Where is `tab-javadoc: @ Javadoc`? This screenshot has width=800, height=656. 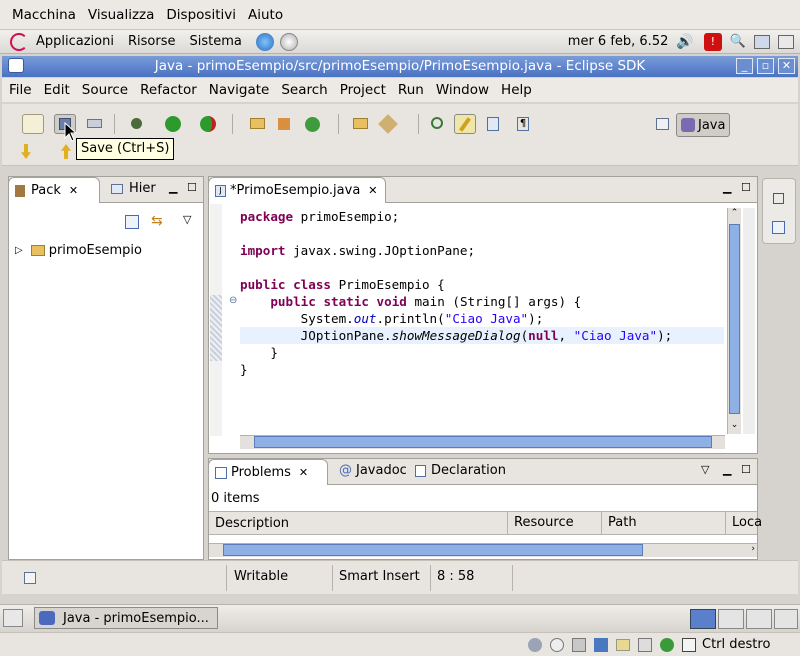 tab-javadoc: @ Javadoc is located at coordinates (373, 470).